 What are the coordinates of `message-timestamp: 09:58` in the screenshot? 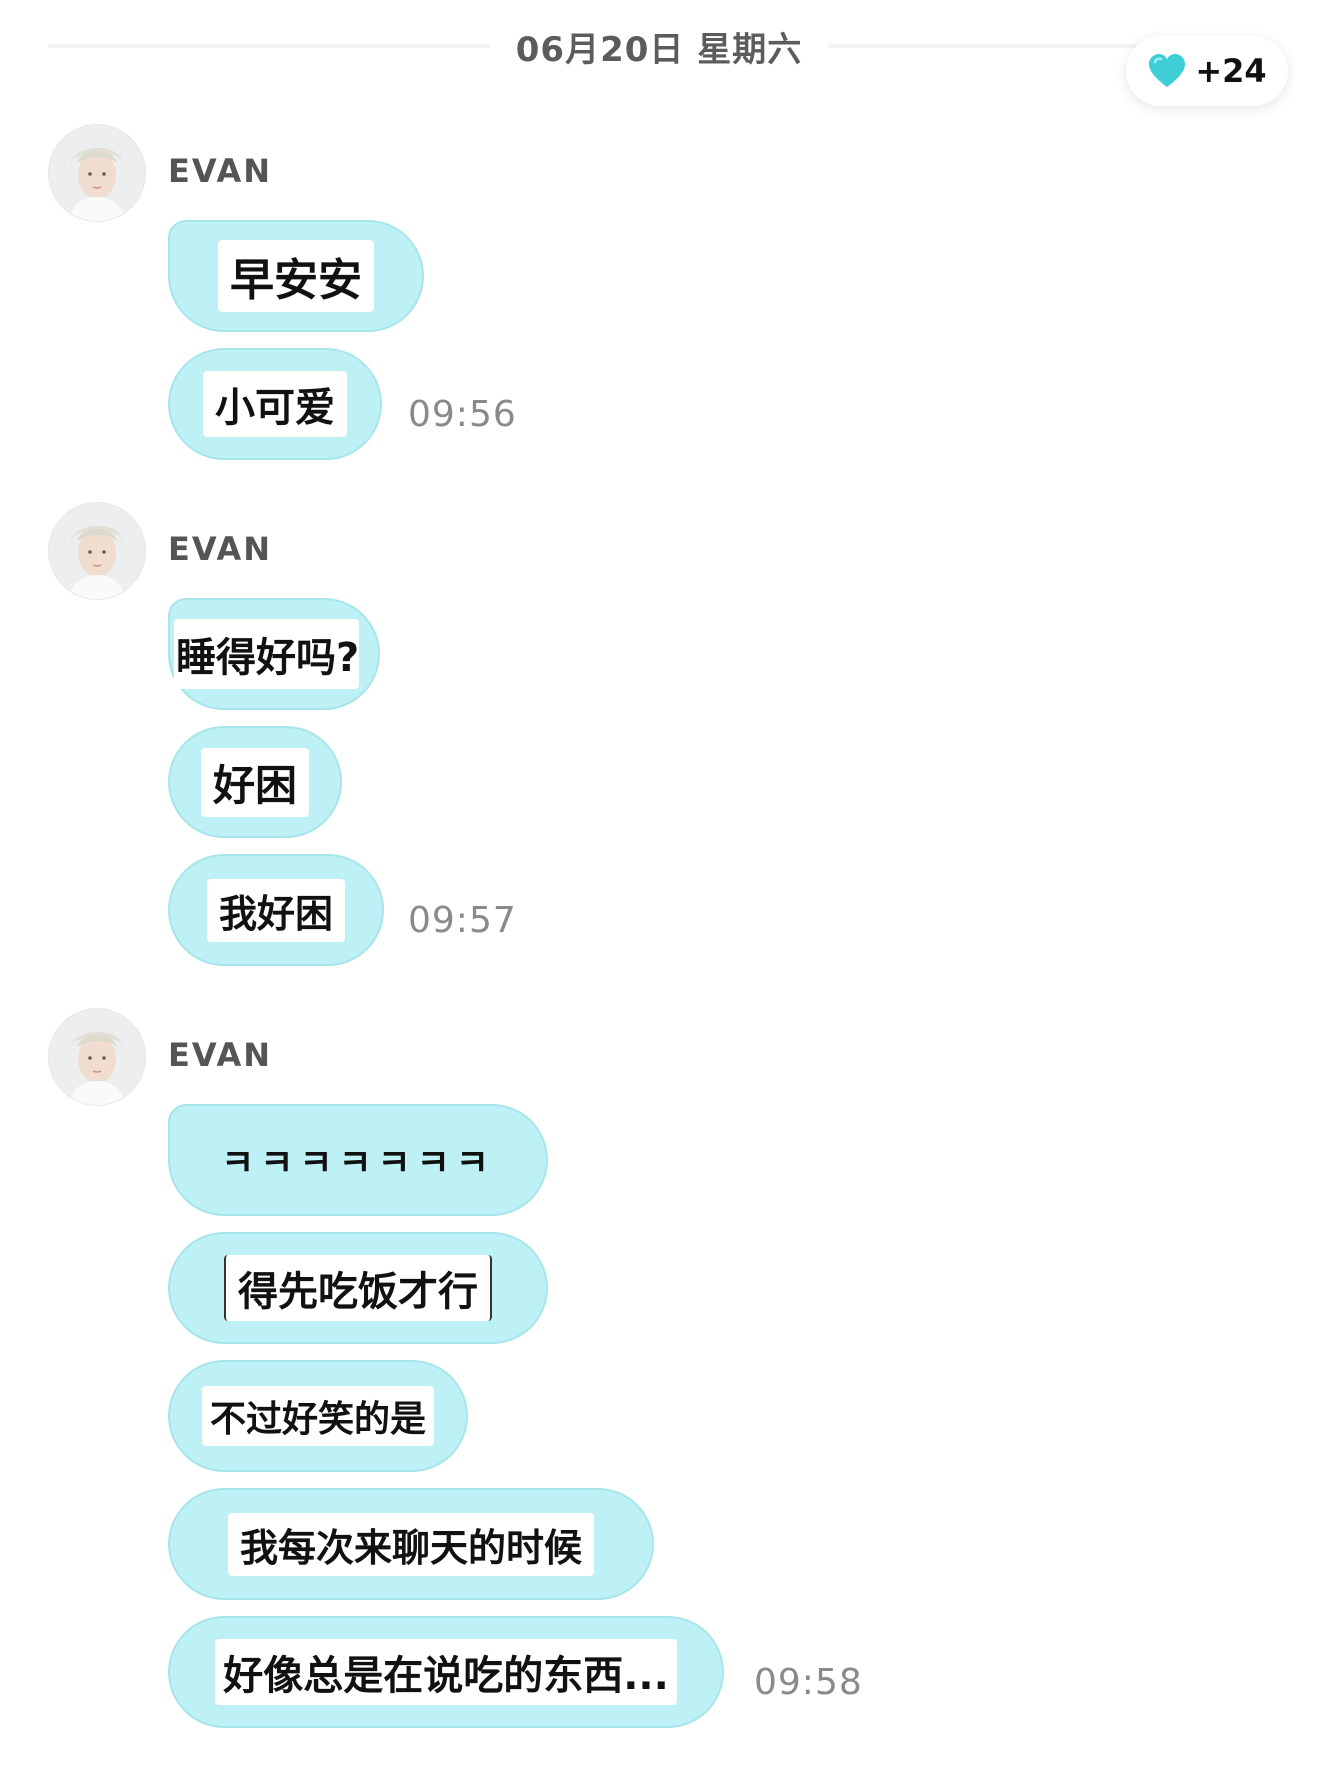 It's located at (808, 1682).